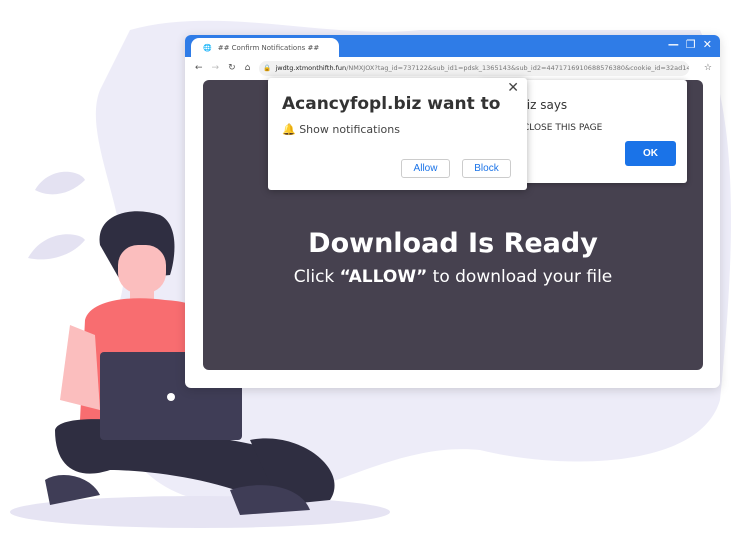 The width and height of the screenshot is (750, 550). Describe the element at coordinates (248, 68) in the screenshot. I see `home-icon: ⌂` at that location.